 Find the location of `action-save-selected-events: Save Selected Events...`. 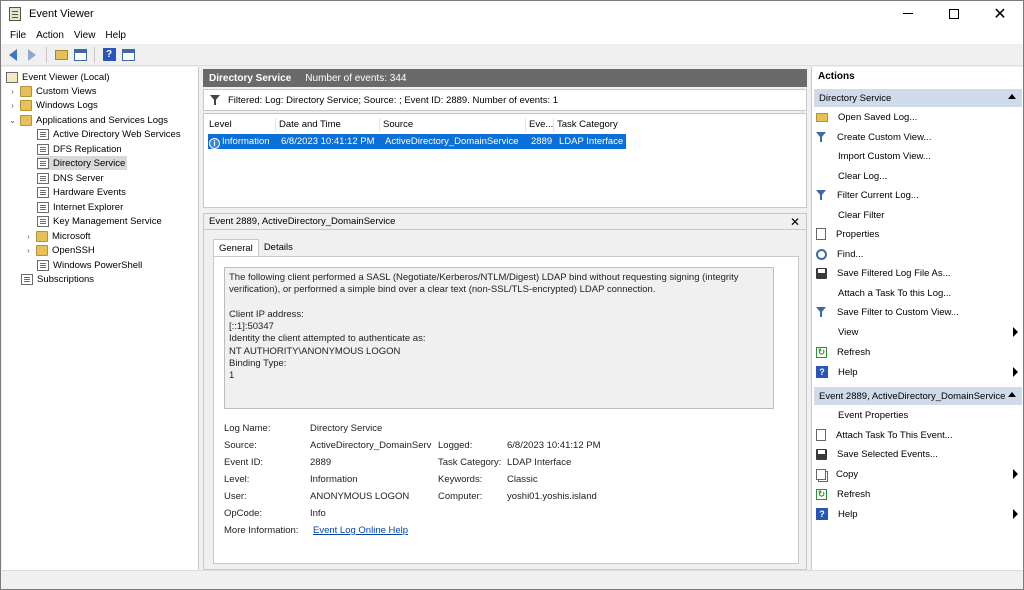

action-save-selected-events: Save Selected Events... is located at coordinates (919, 454).